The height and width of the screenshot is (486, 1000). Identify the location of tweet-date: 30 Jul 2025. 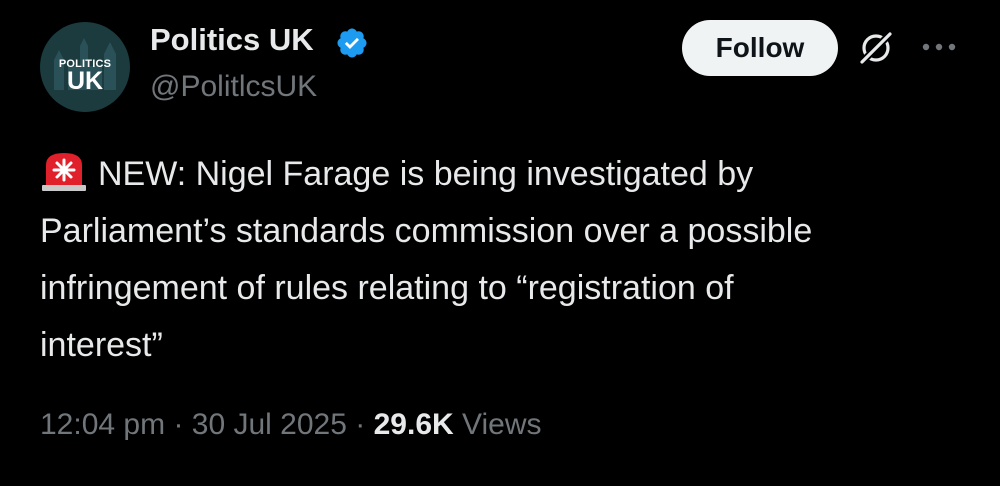
(269, 424).